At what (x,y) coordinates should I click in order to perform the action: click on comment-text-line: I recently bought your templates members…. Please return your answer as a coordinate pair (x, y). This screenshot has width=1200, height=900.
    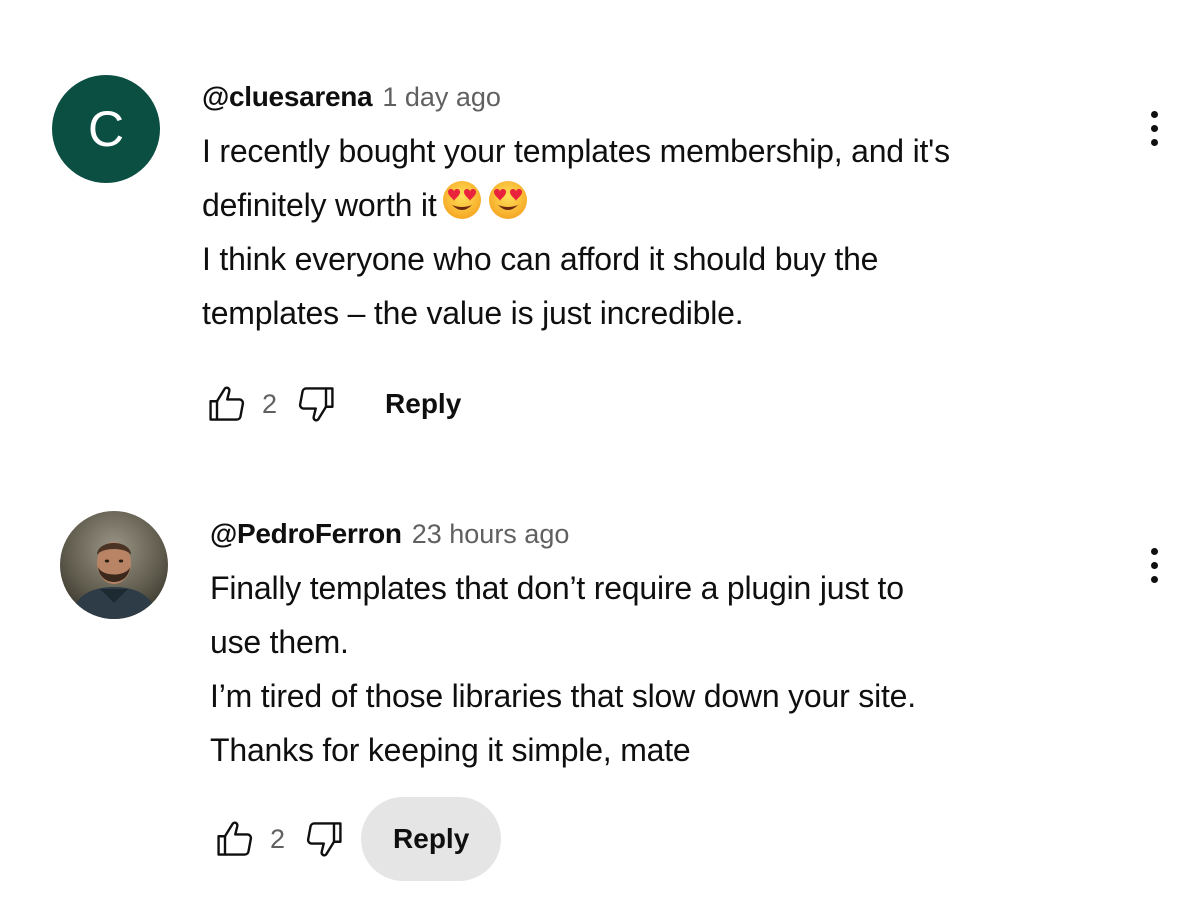
    Looking at the image, I should click on (576, 151).